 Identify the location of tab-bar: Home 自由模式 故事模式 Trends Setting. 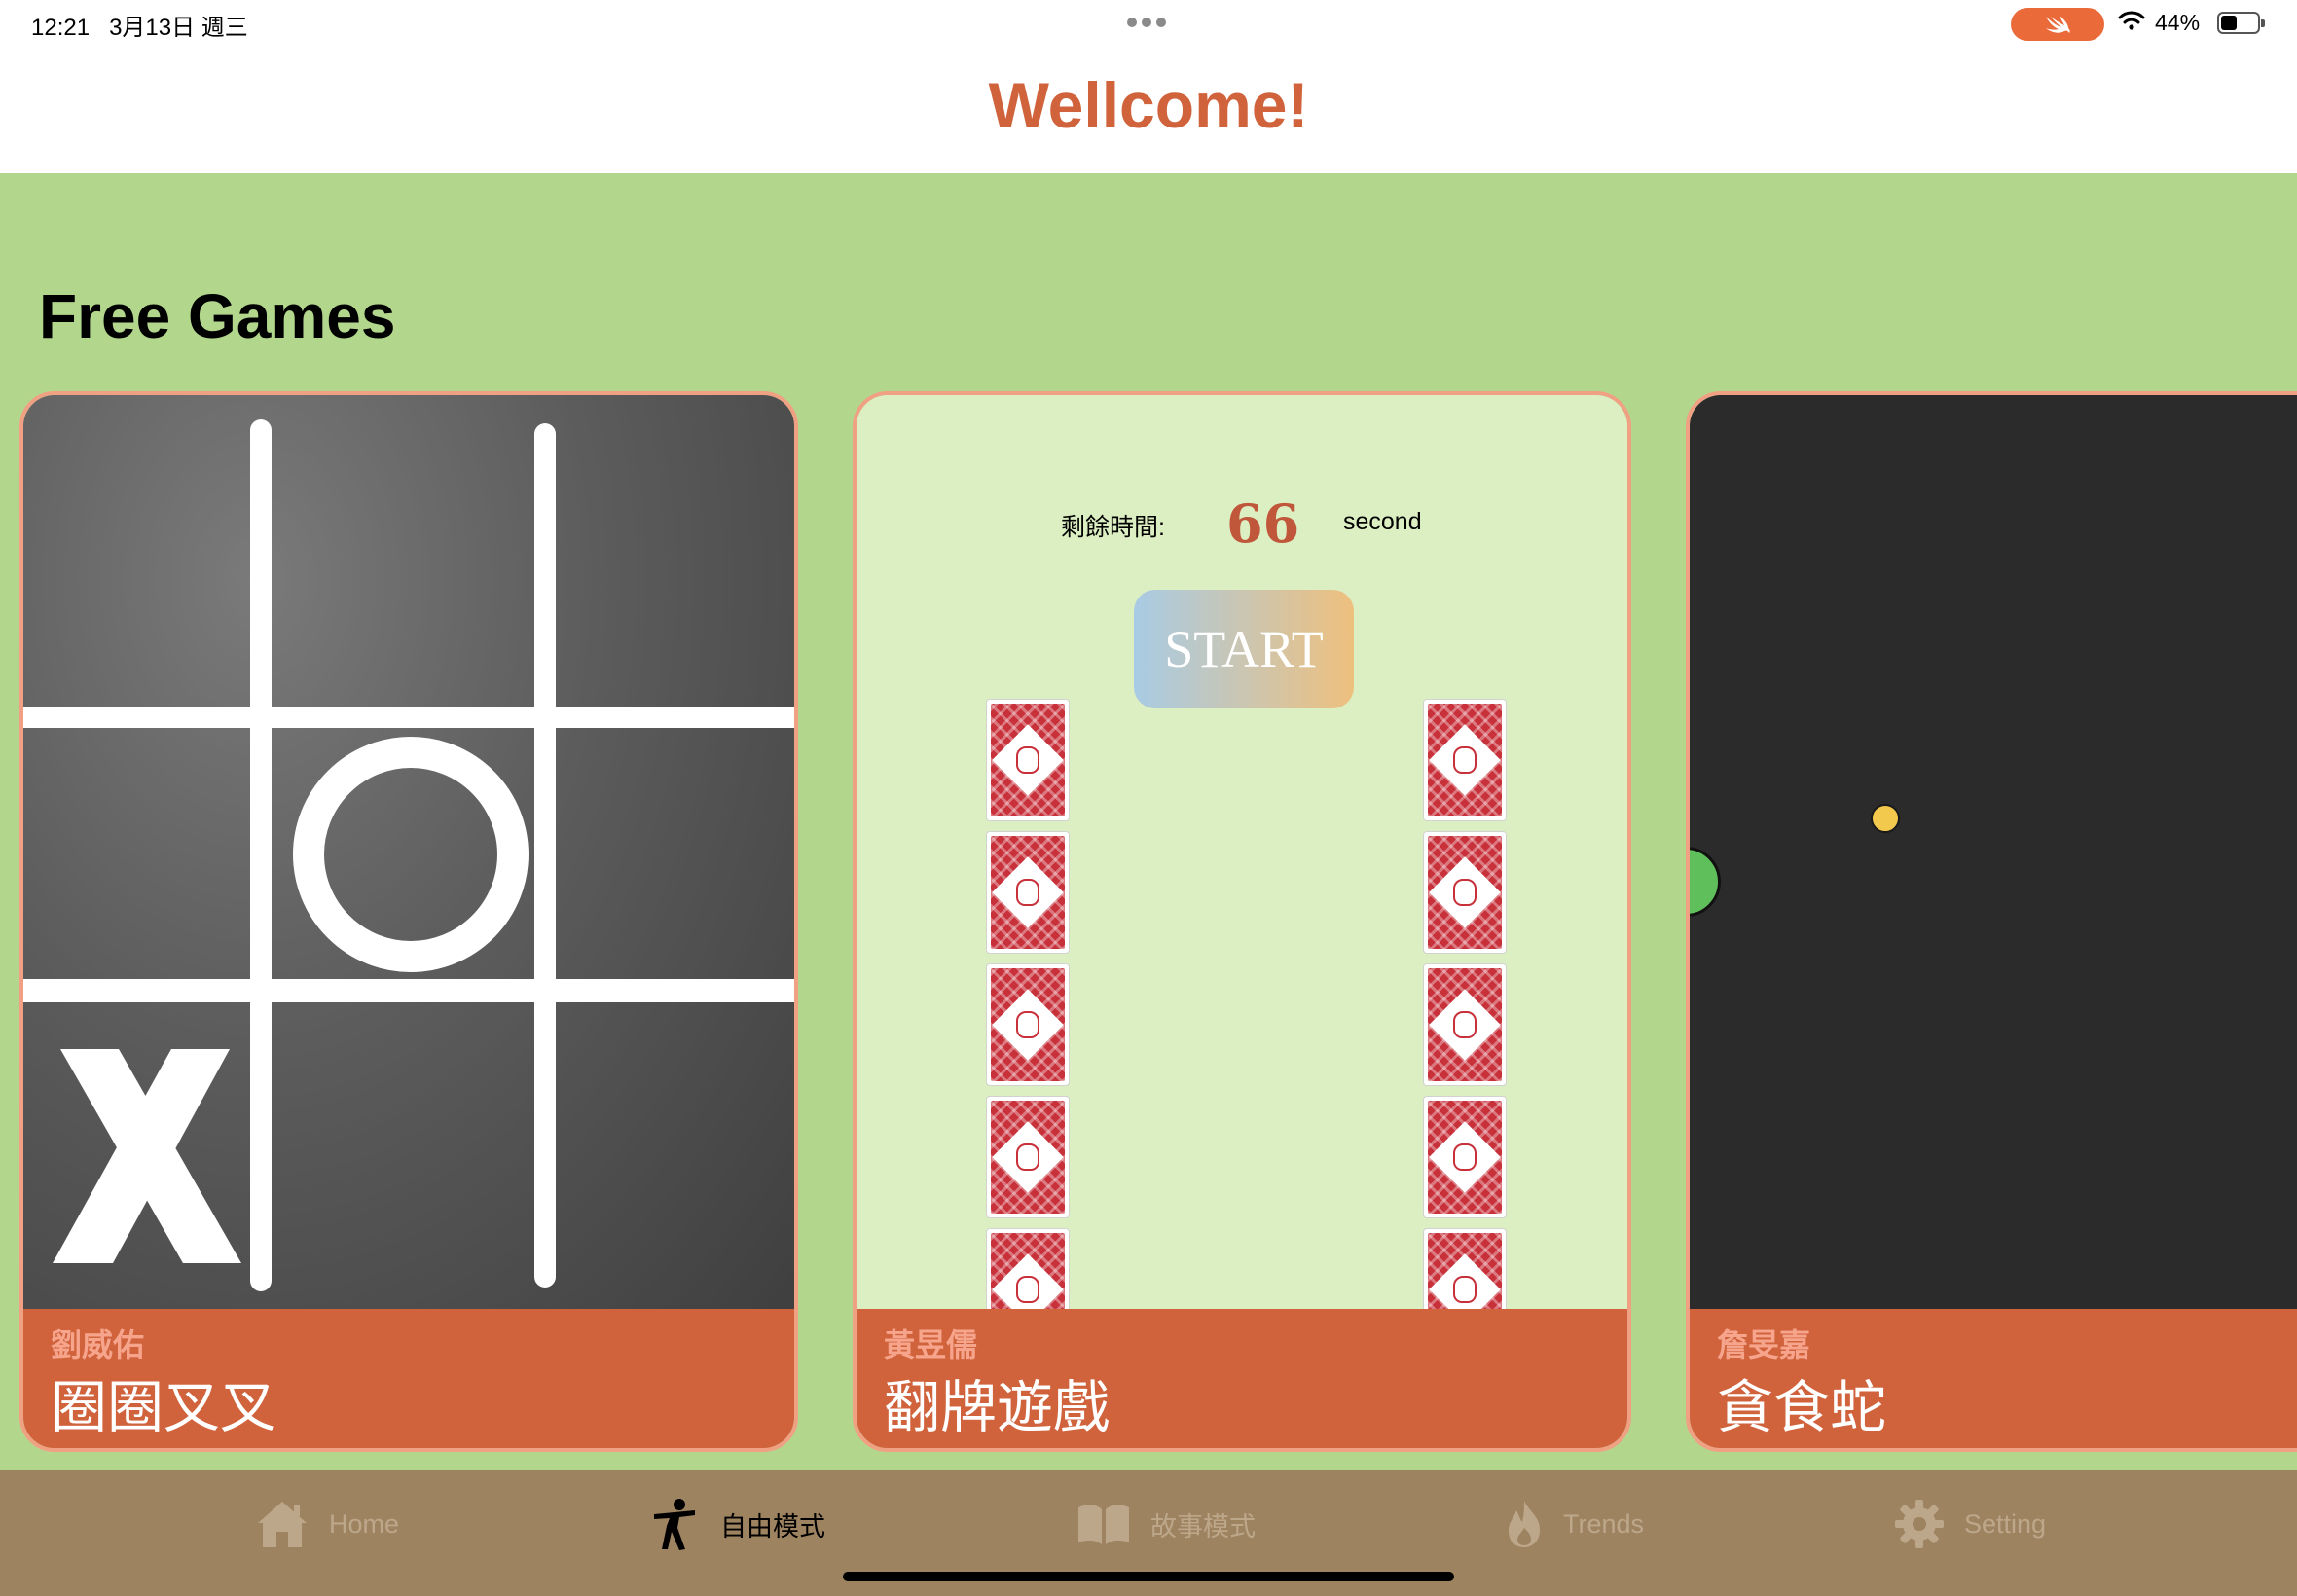
(1148, 1533).